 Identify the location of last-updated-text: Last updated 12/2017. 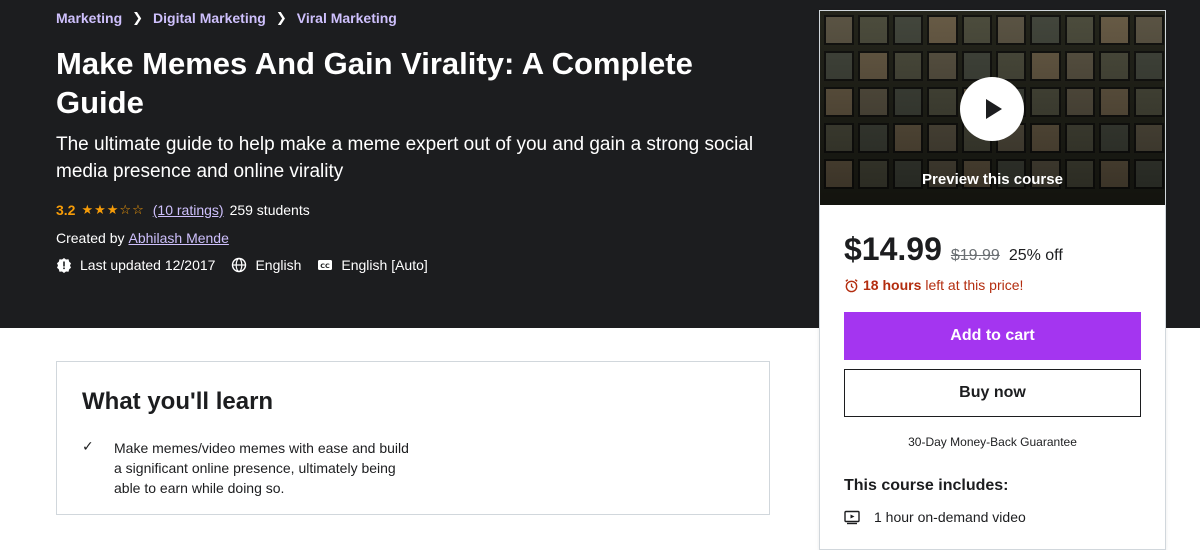
(148, 265).